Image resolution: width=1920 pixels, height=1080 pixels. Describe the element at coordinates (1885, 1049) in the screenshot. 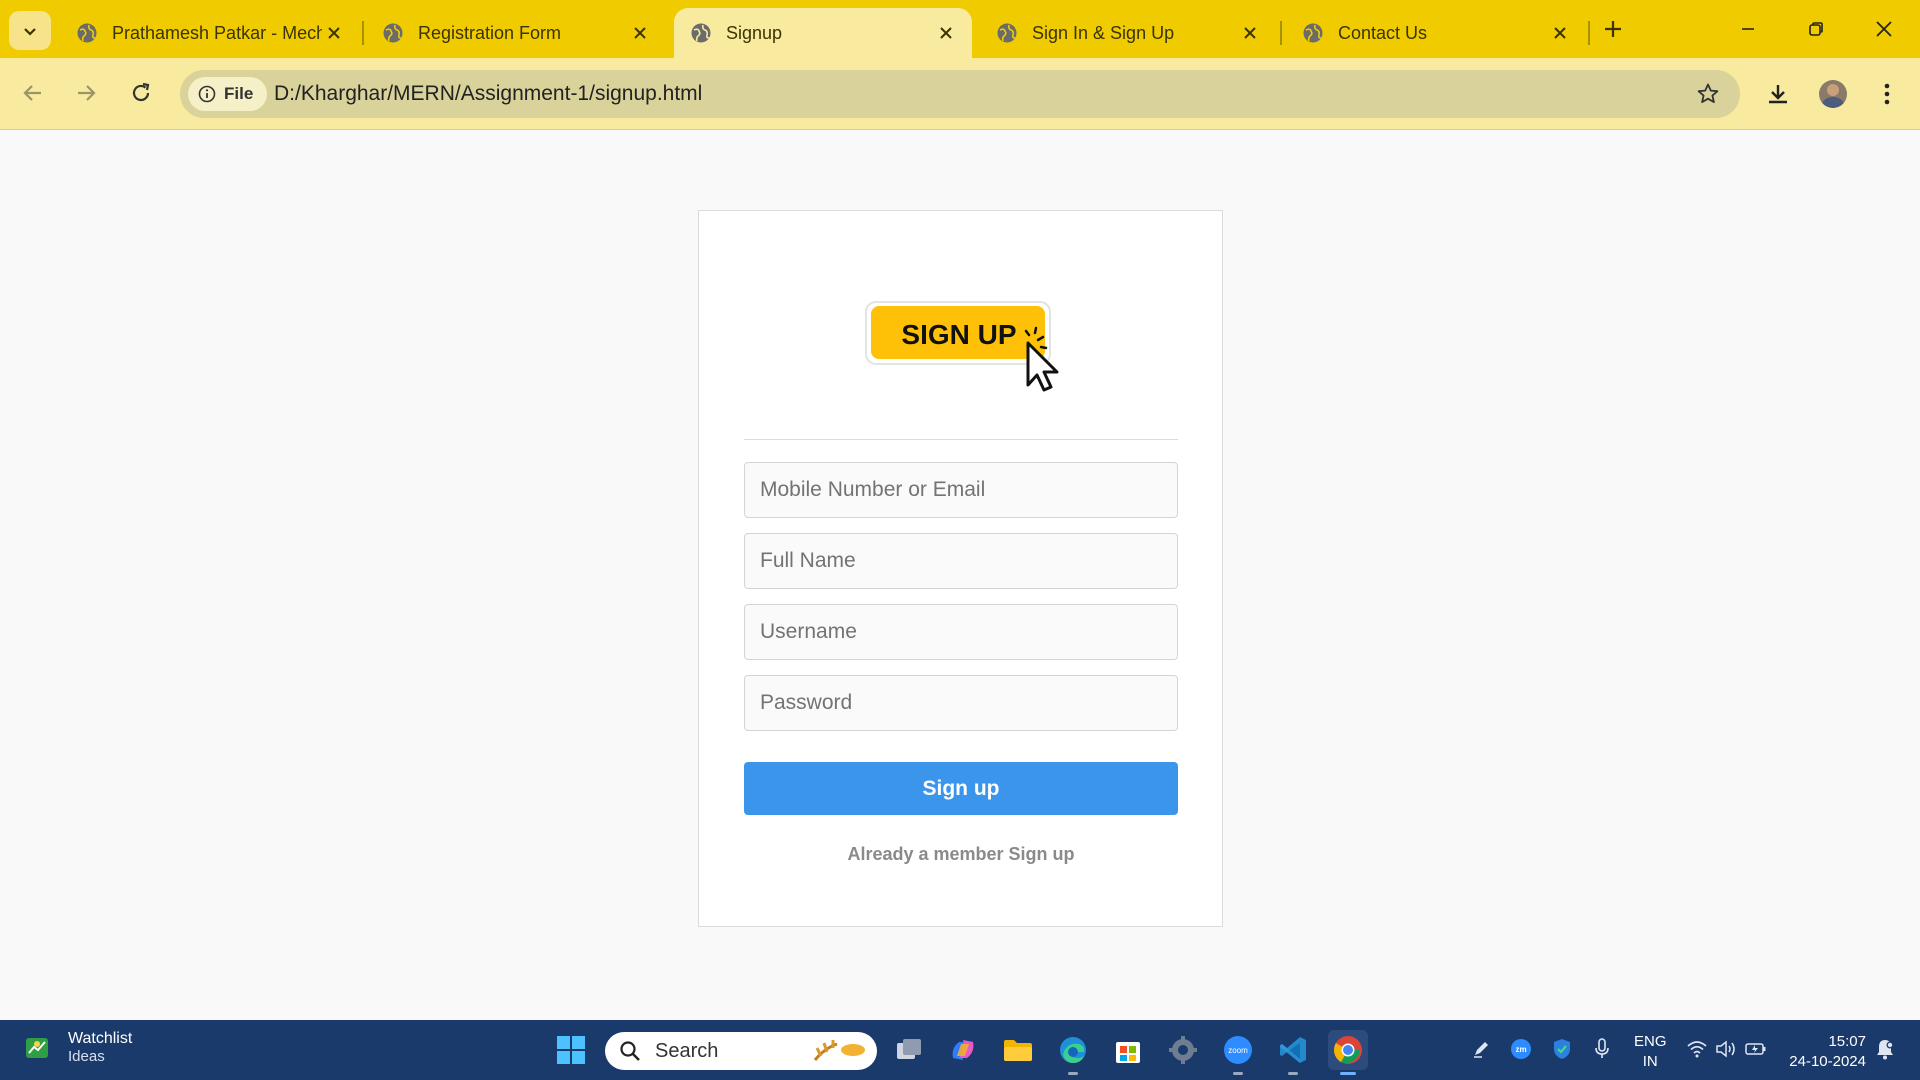

I see `notification-icon` at that location.